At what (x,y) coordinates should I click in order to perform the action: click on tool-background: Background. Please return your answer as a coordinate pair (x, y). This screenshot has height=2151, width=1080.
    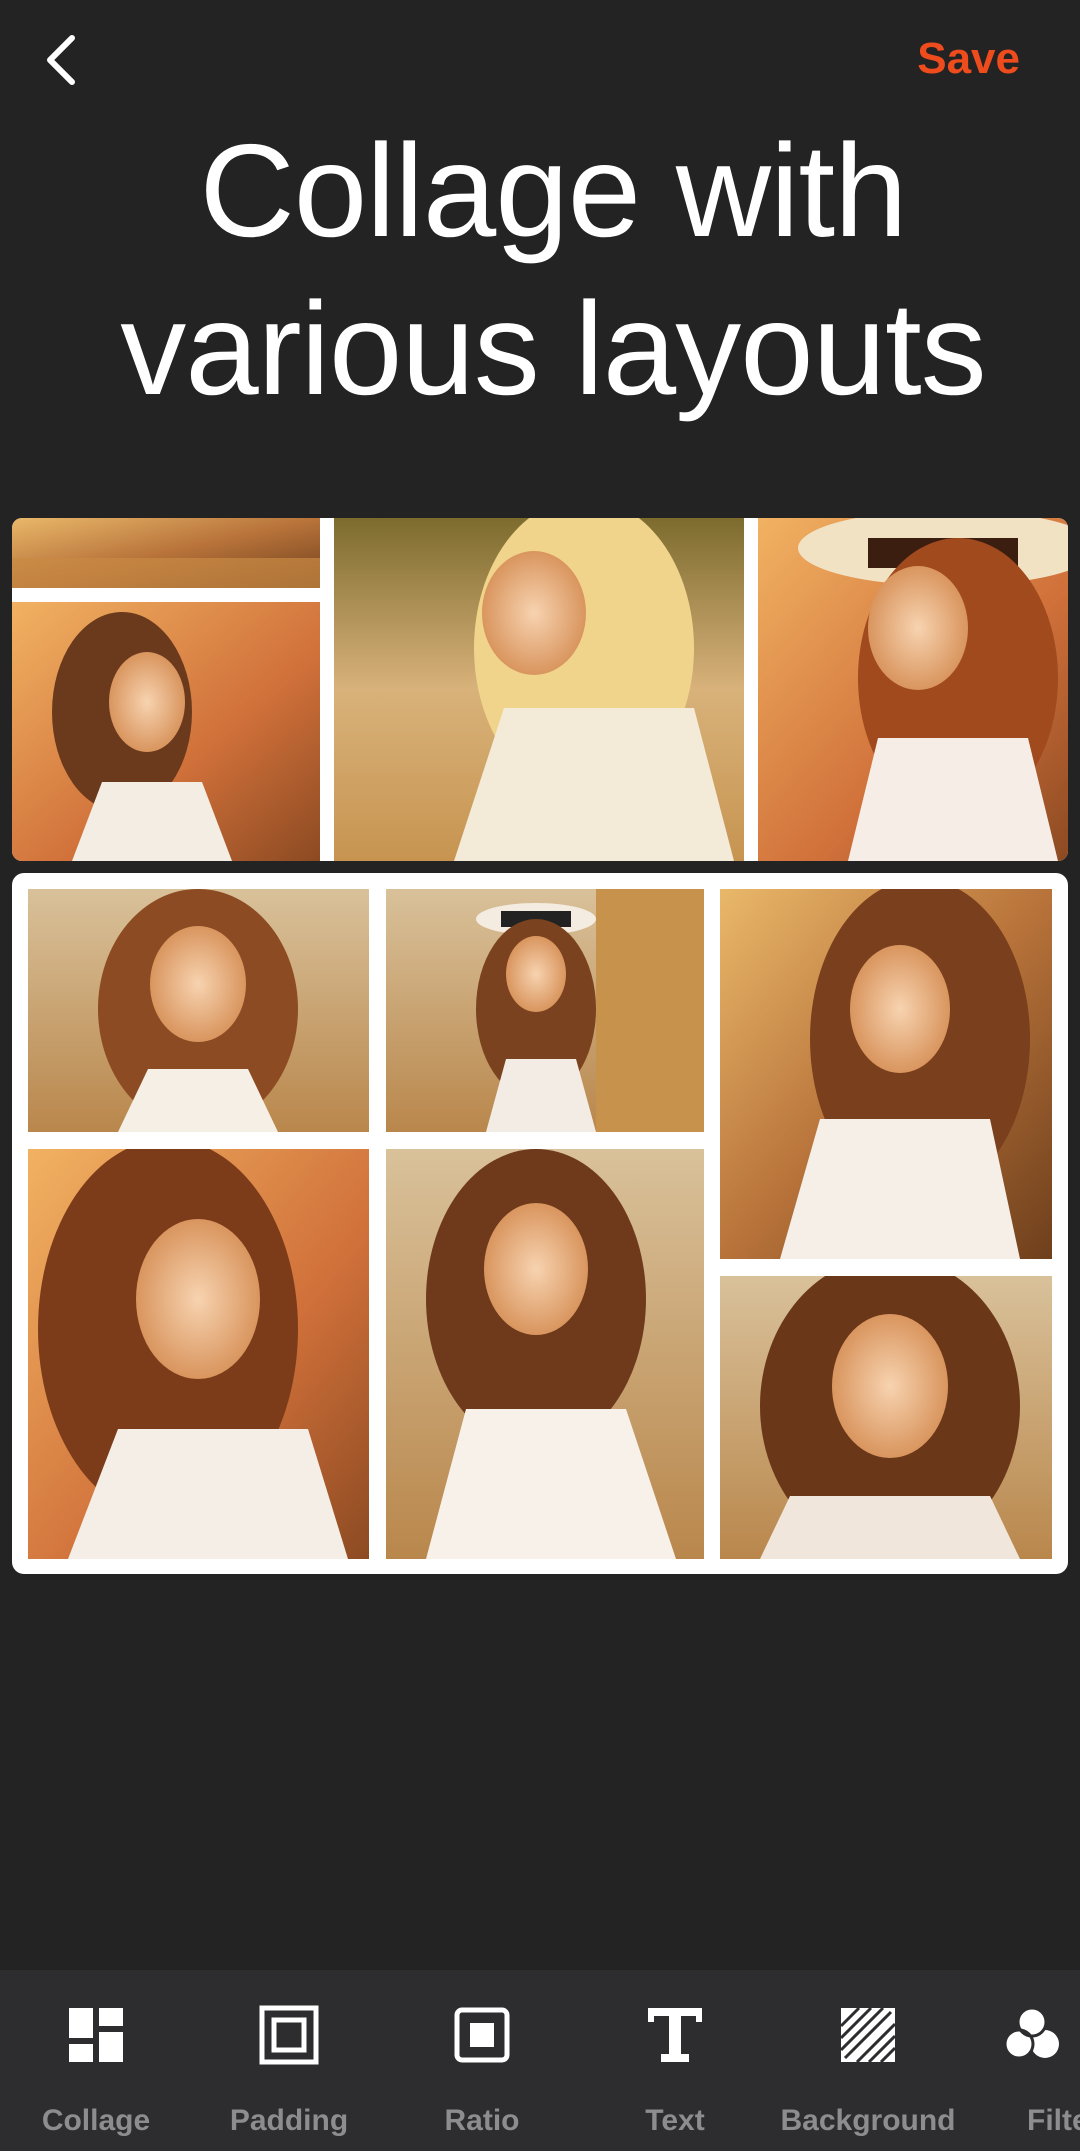
    Looking at the image, I should click on (868, 2060).